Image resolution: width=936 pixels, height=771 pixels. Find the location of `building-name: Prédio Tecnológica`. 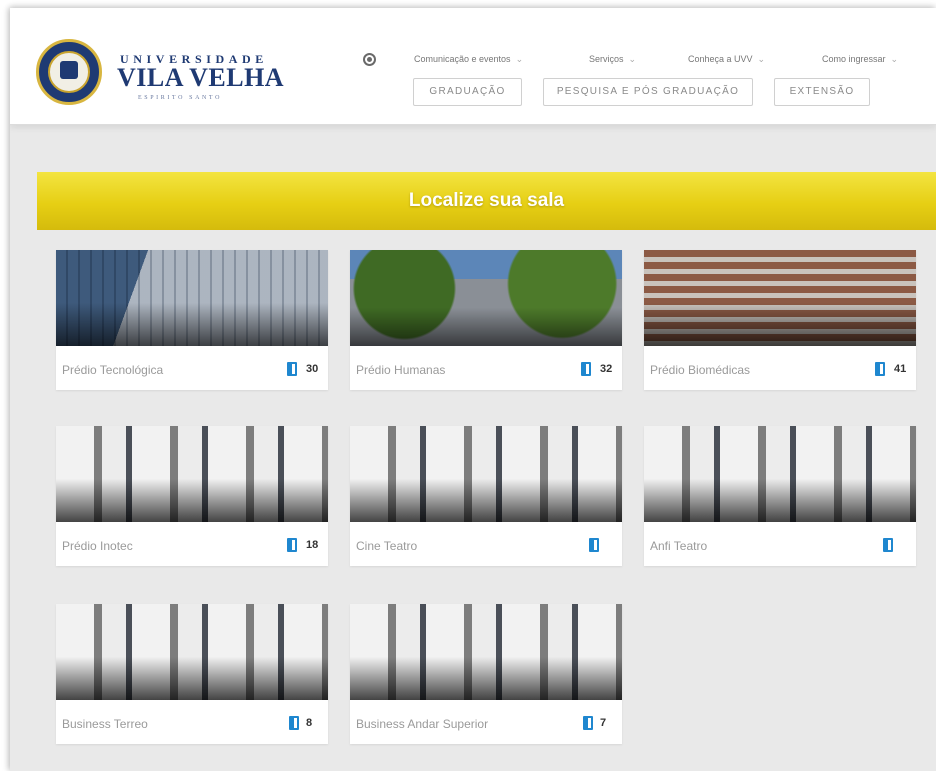

building-name: Prédio Tecnológica is located at coordinates (113, 370).